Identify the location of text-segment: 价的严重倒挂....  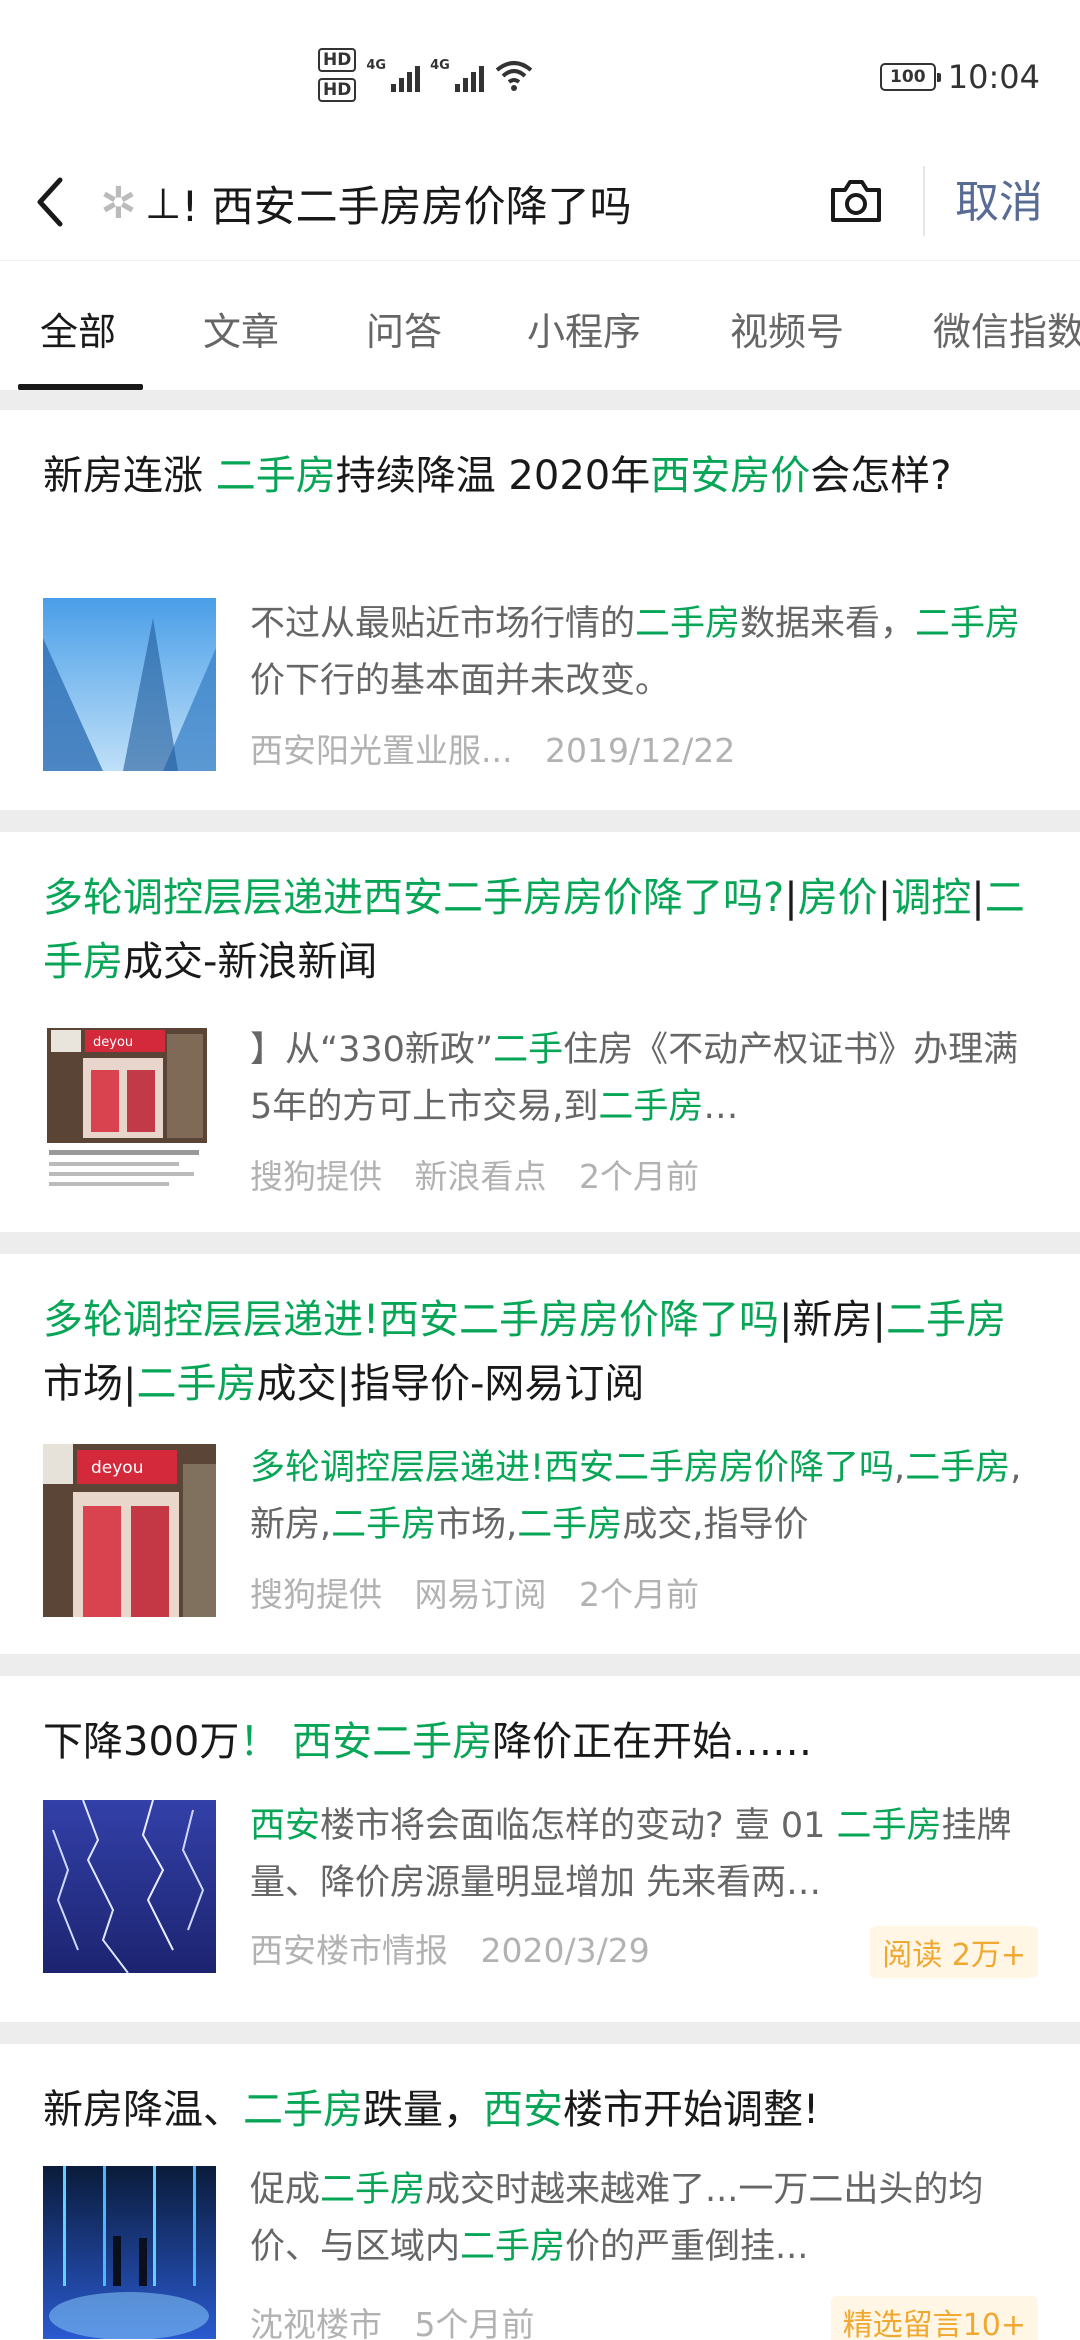
(687, 2247).